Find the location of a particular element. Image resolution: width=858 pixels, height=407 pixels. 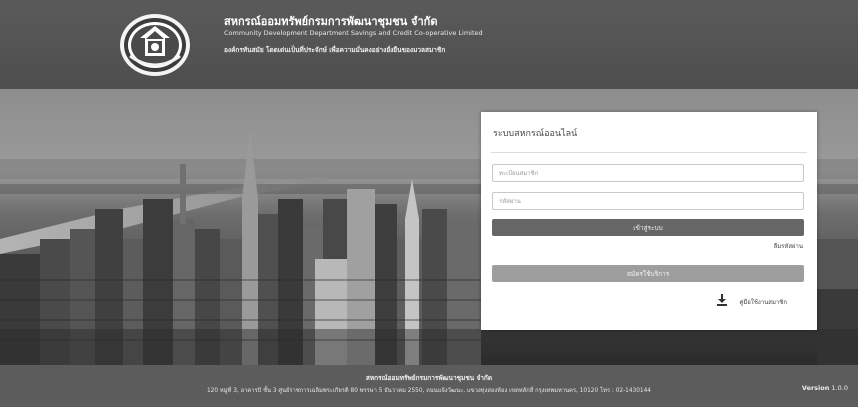

login-title: ระบบสหกรณ์ออนไลน์ is located at coordinates (535, 134).